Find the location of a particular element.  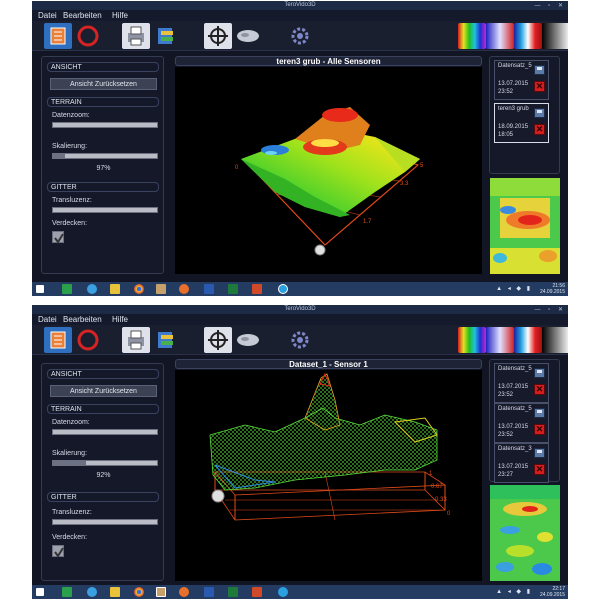

skalierung-label: Skalierung: is located at coordinates (70, 453).